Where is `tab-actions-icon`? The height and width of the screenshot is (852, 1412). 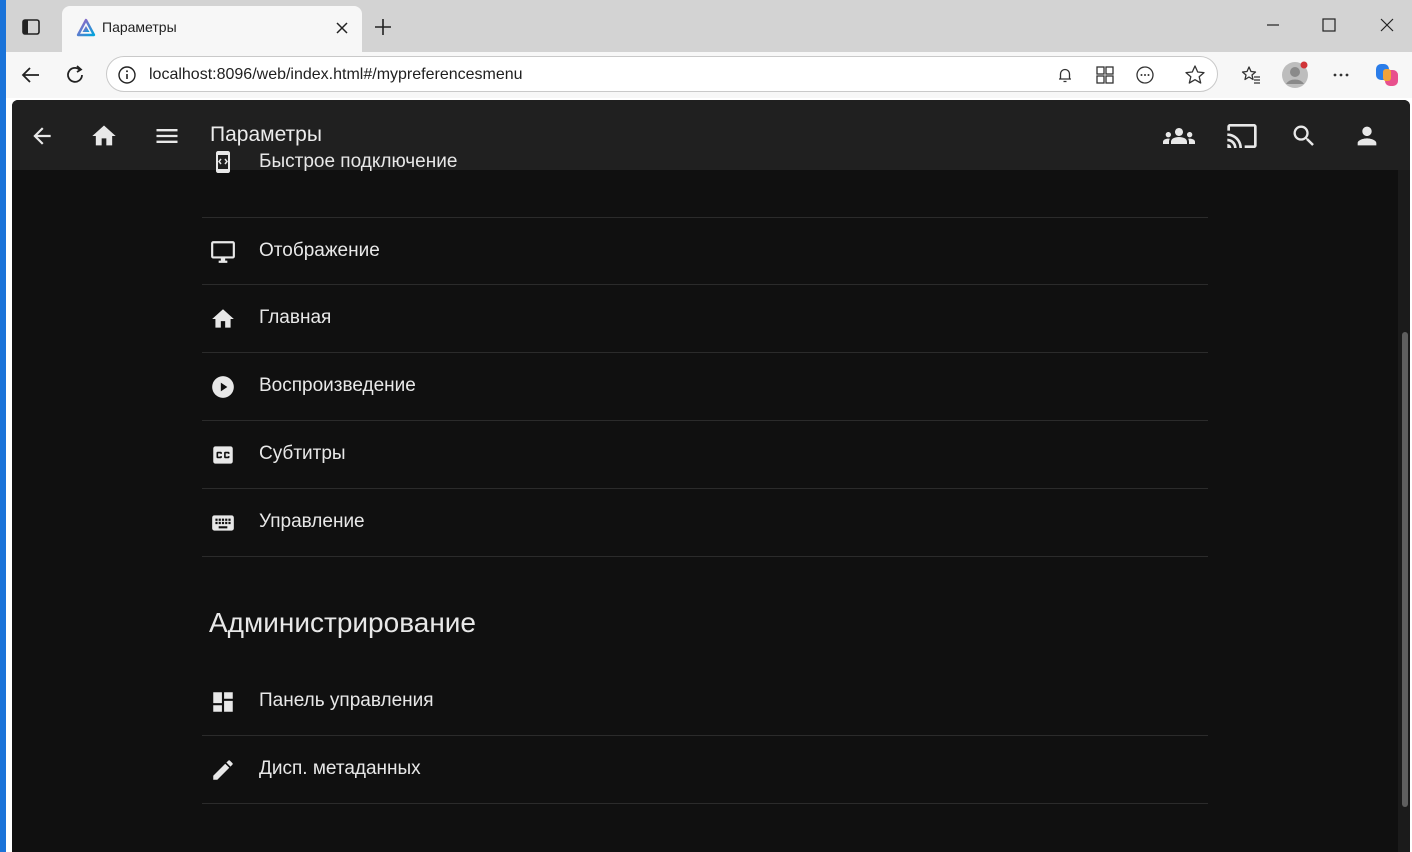 tab-actions-icon is located at coordinates (31, 27).